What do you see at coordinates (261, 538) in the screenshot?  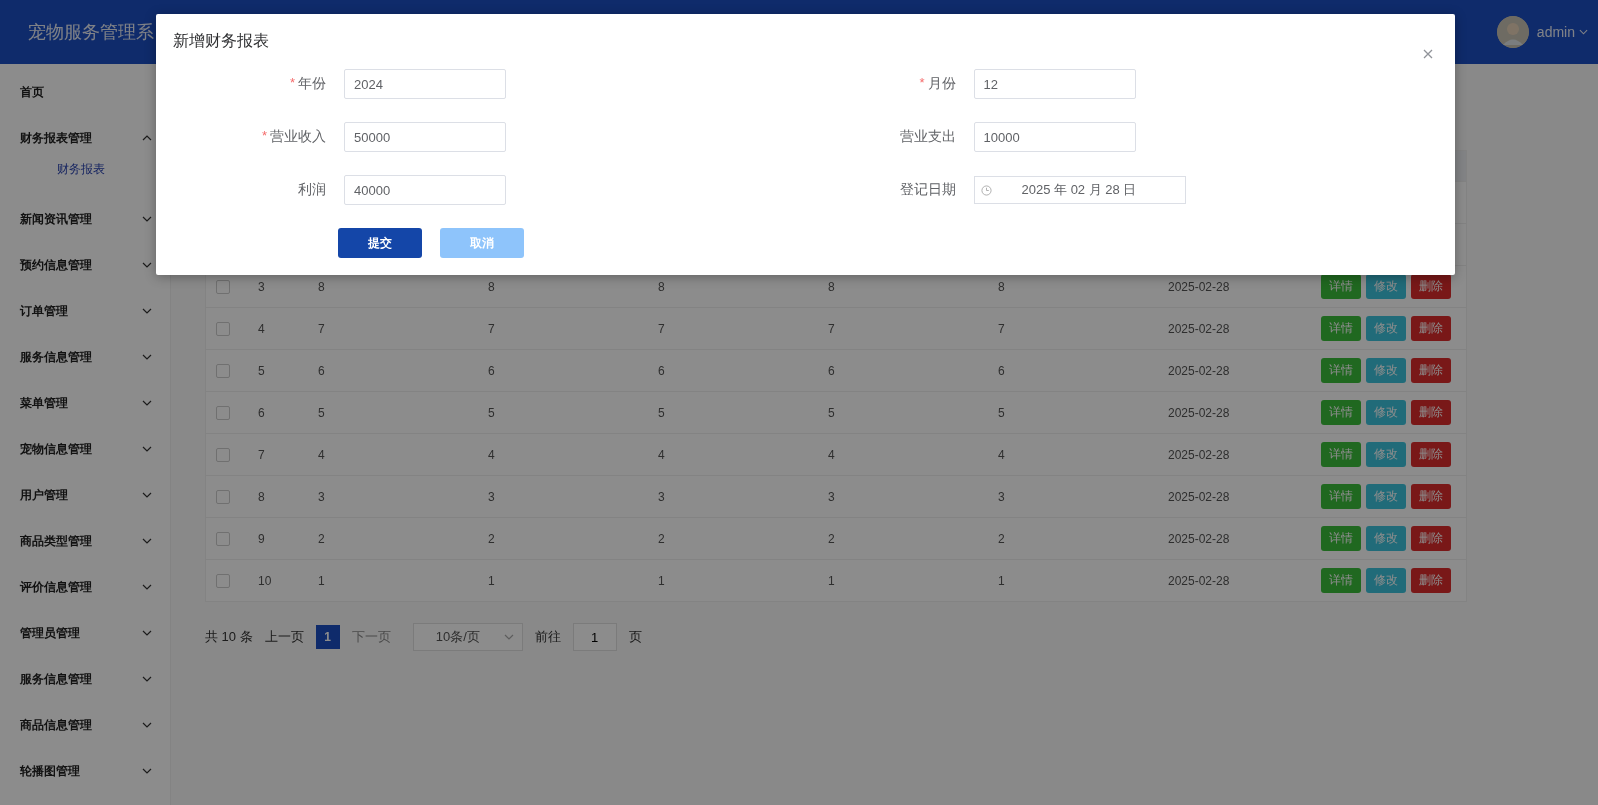 I see `table-cell: 9` at bounding box center [261, 538].